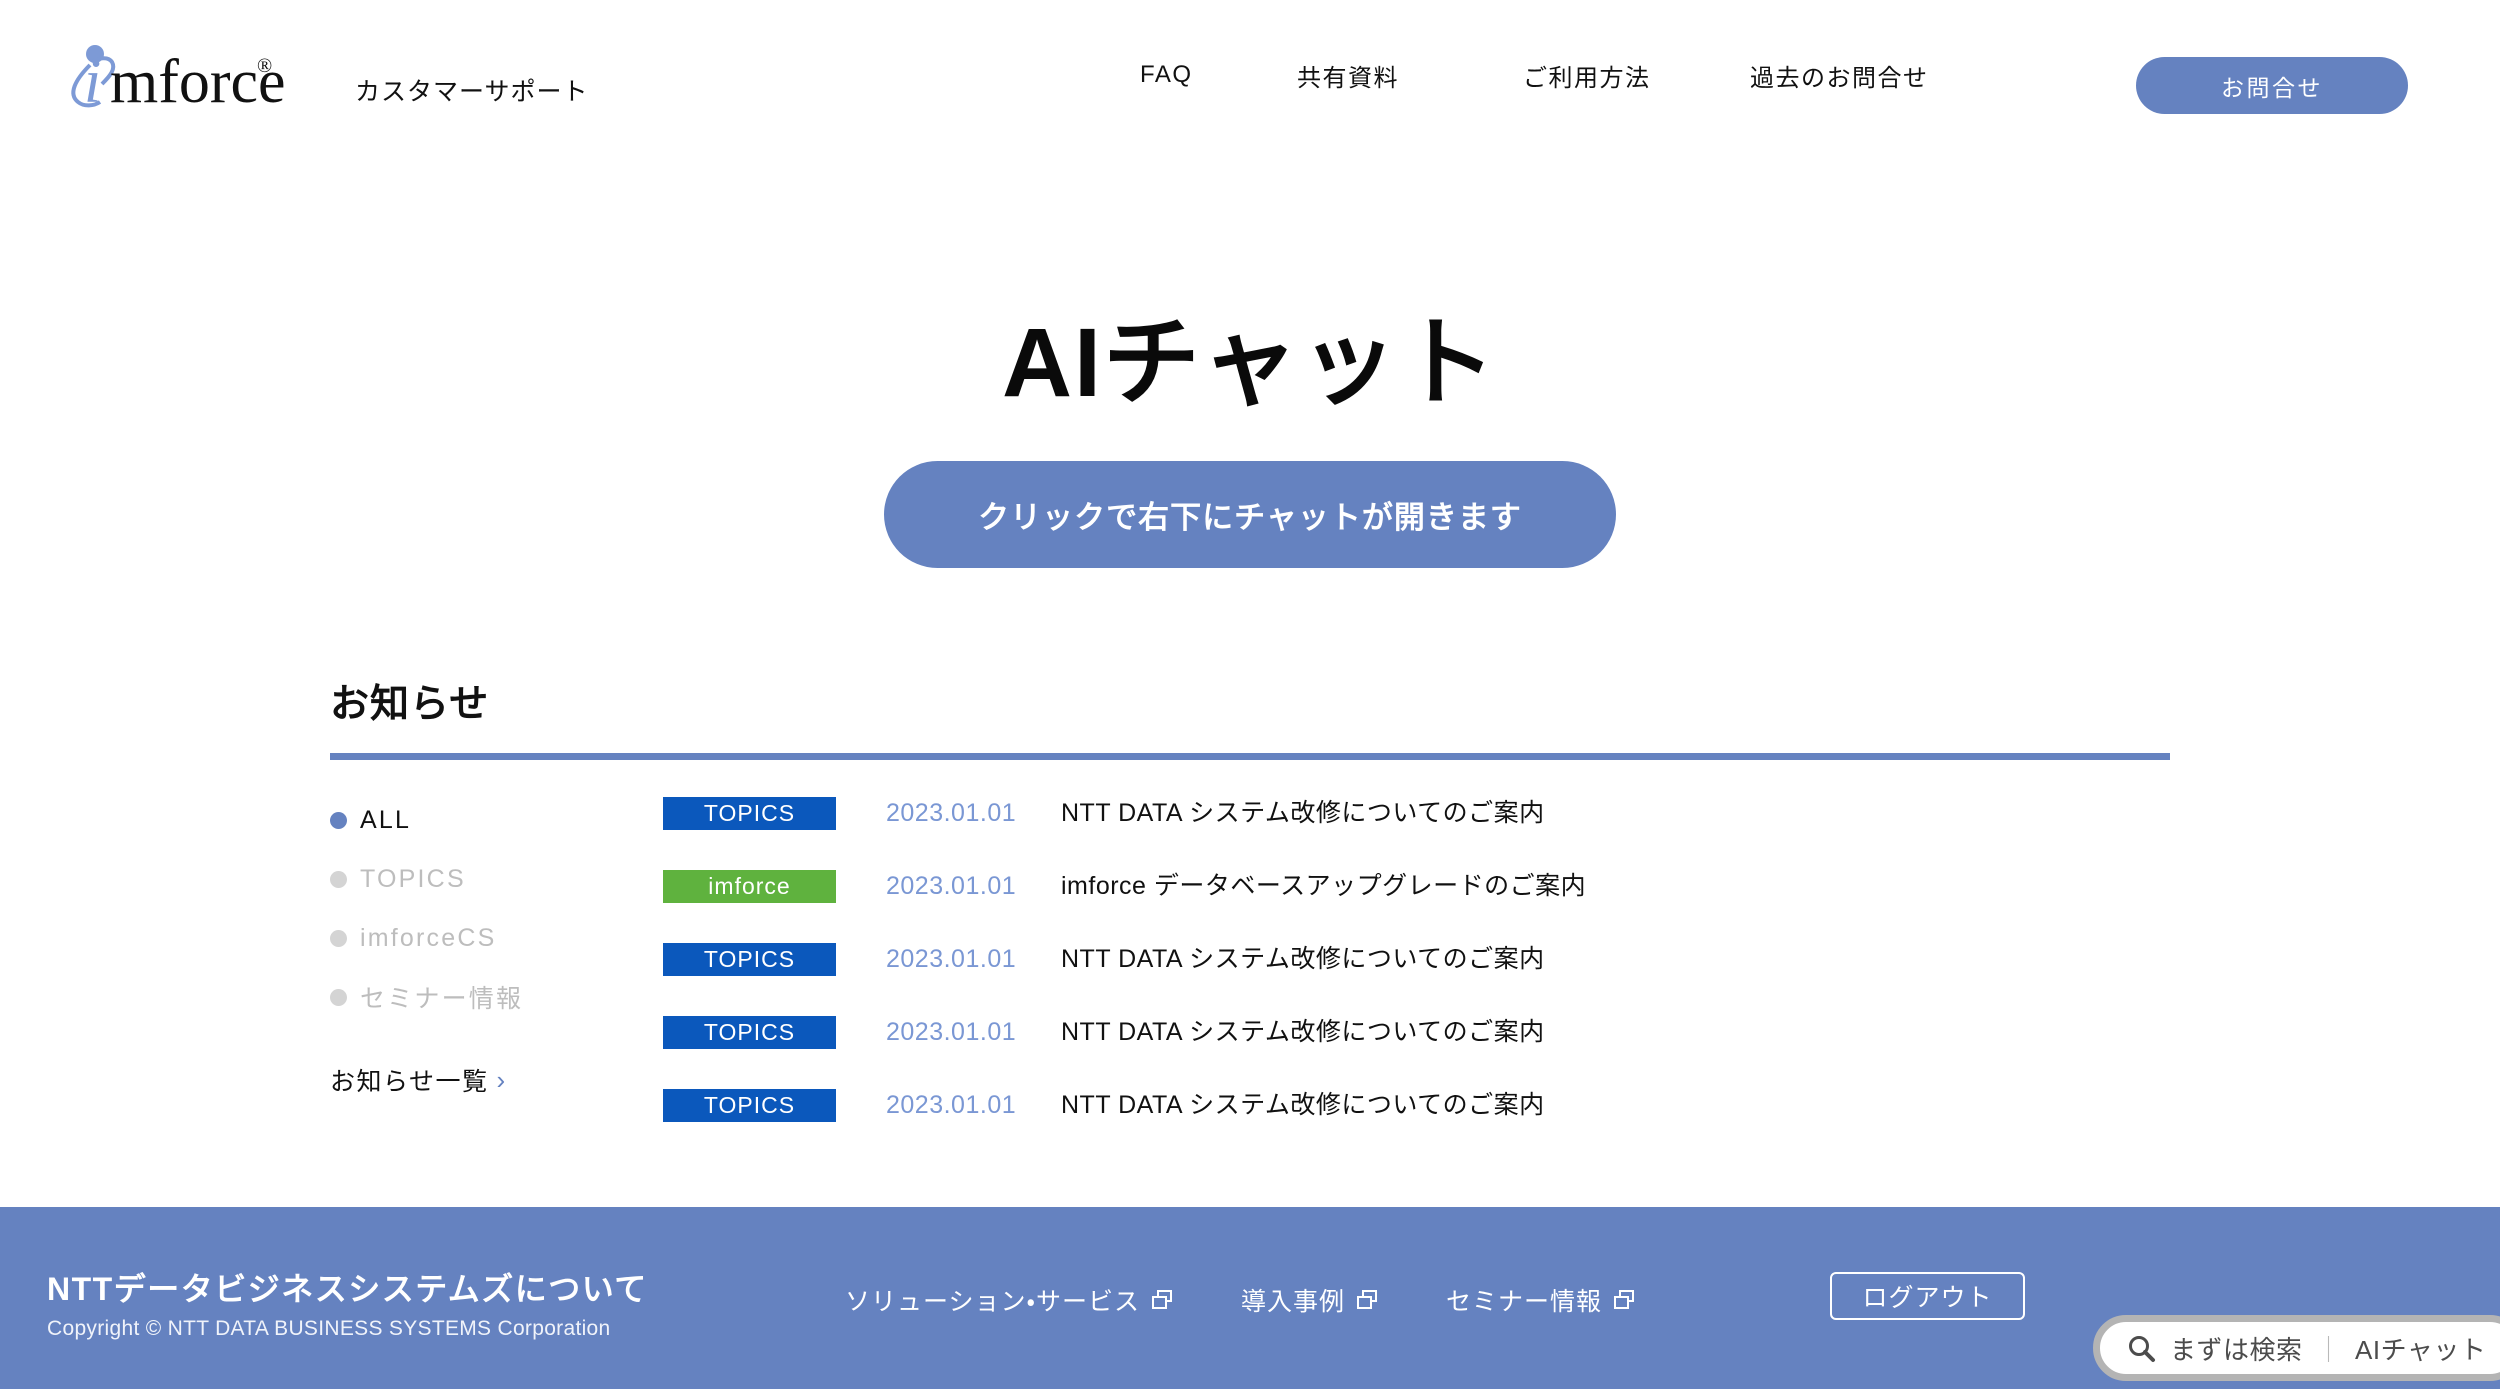 Image resolution: width=2500 pixels, height=1389 pixels. What do you see at coordinates (2236, 1349) in the screenshot?
I see `search-fab-primary-label: まずは検索` at bounding box center [2236, 1349].